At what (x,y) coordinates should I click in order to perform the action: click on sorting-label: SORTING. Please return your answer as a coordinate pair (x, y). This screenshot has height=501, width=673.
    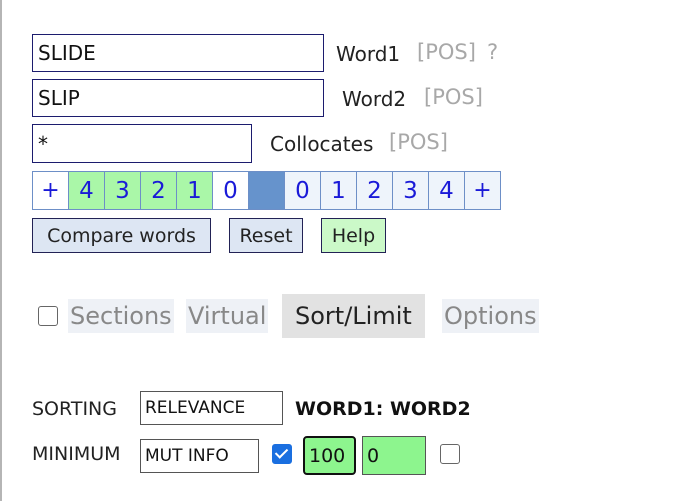
    Looking at the image, I should click on (74, 409).